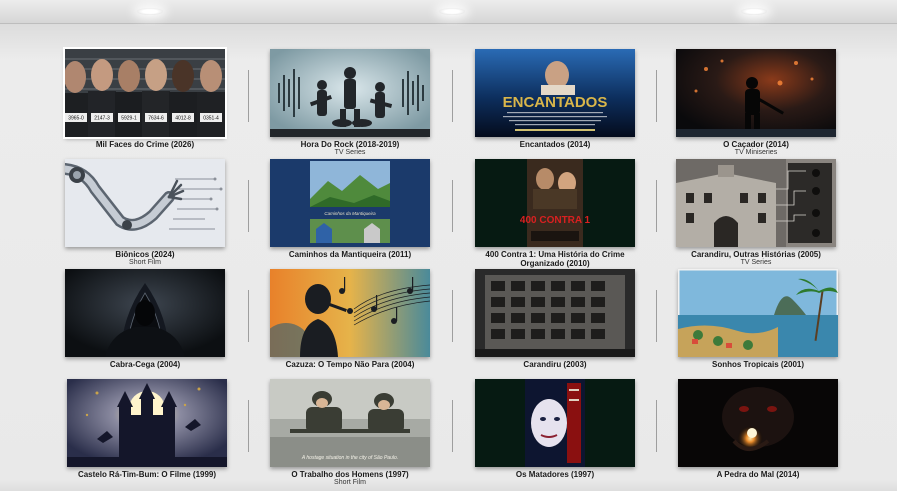 The image size is (897, 491). Describe the element at coordinates (350, 364) in the screenshot. I see `movie-title: Cazuza: O Tempo Não Para (2004)` at that location.